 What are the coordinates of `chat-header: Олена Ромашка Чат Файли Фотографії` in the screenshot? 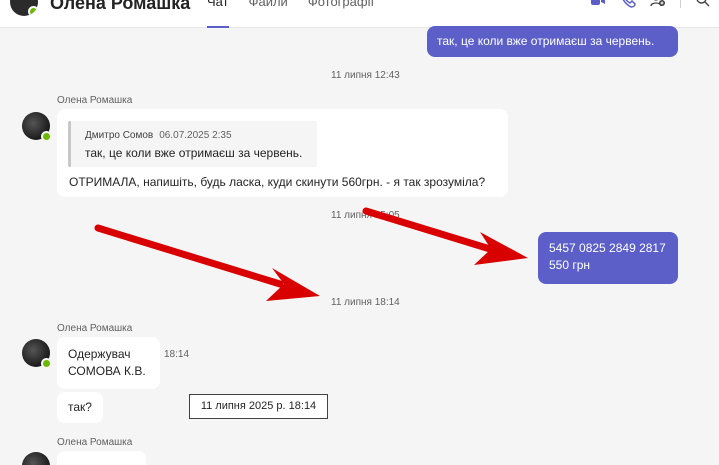 It's located at (359, 14).